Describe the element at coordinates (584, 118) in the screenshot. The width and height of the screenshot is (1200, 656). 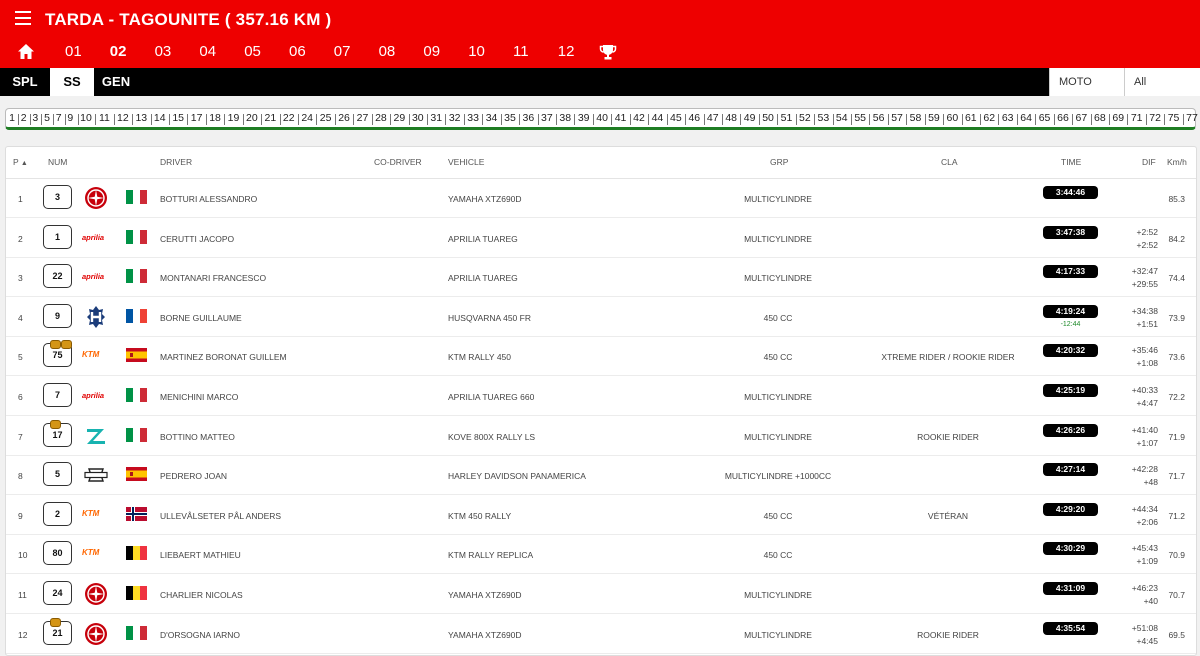
I see `km-marker-39: 39` at that location.